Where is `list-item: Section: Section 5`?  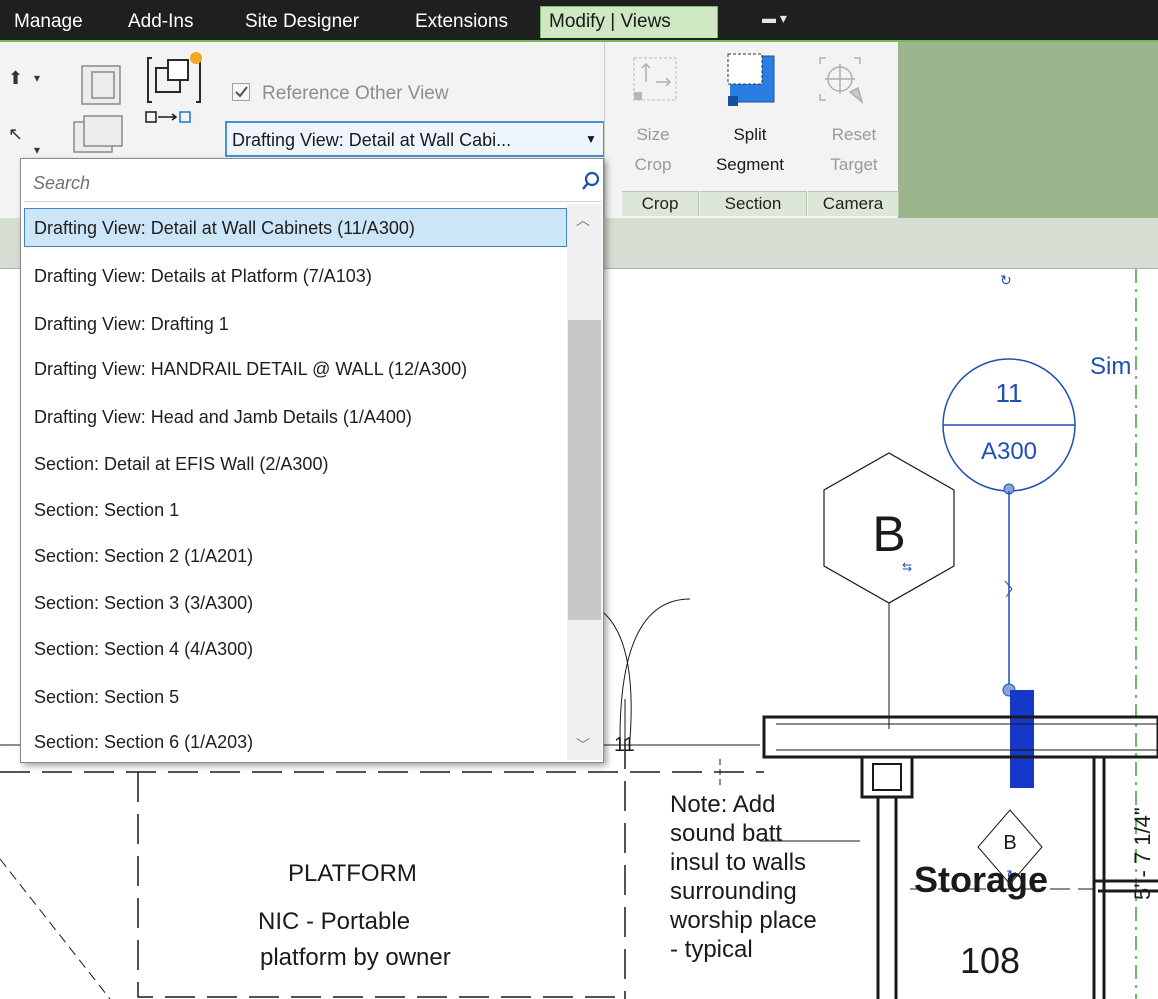
list-item: Section: Section 5 is located at coordinates (106, 697).